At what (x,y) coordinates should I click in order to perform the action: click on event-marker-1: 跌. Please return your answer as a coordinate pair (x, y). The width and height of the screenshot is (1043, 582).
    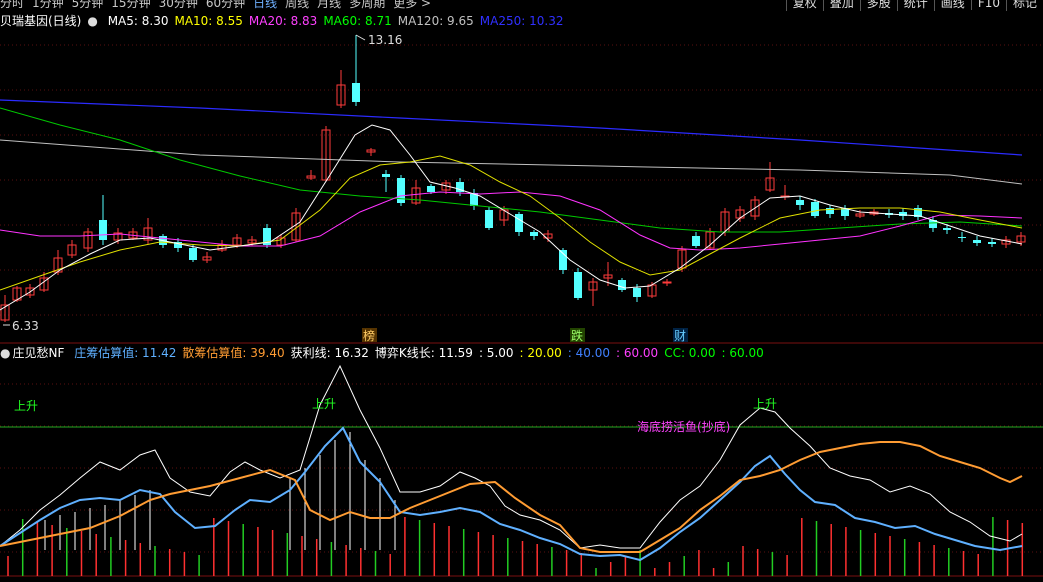
    Looking at the image, I should click on (577, 335).